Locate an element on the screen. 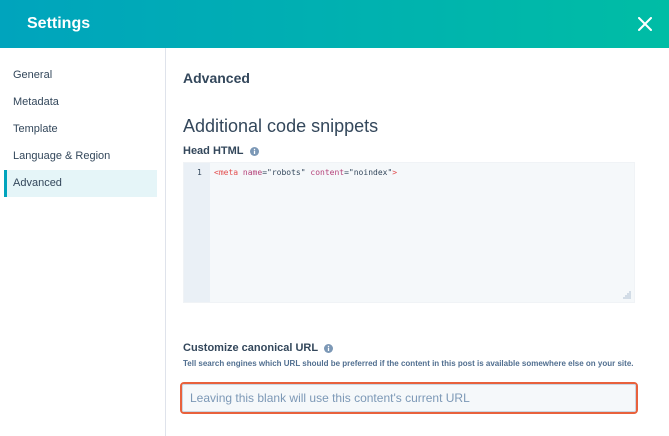  sidebar-item-metadata: Metadata is located at coordinates (78, 102).